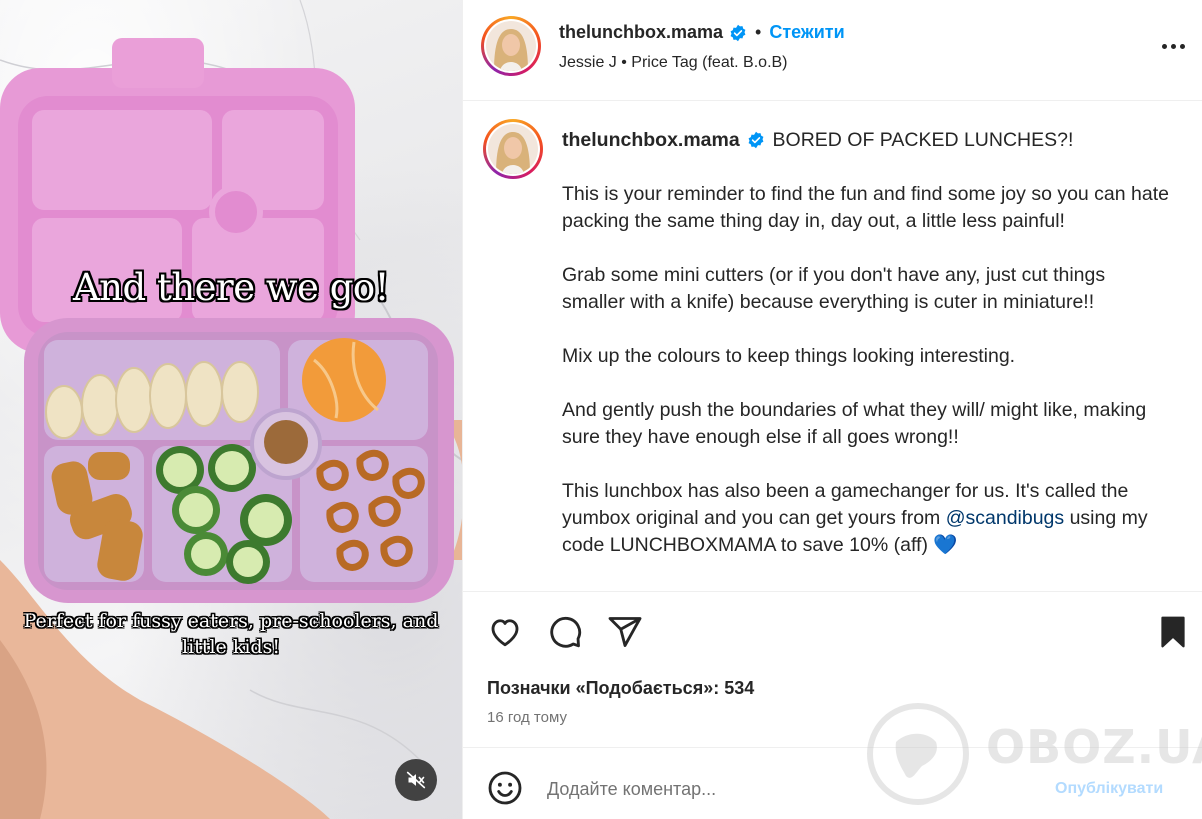 The image size is (1202, 819). Describe the element at coordinates (806, 32) in the screenshot. I see `follow-button: Стежити` at that location.